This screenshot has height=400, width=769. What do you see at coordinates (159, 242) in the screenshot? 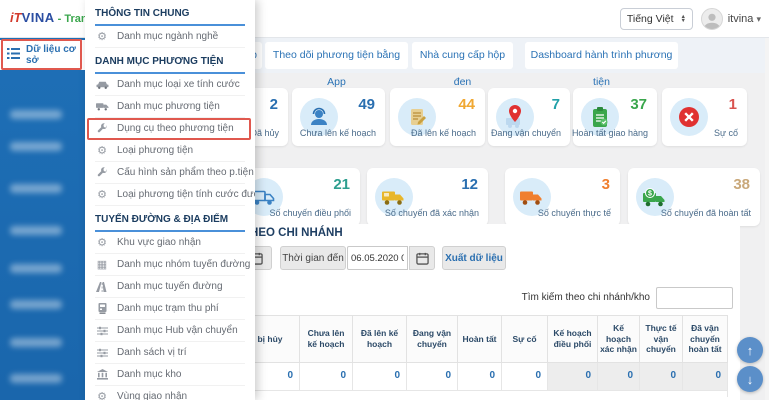
I see `menu-item-label: Khu vực giao nhận` at bounding box center [159, 242].